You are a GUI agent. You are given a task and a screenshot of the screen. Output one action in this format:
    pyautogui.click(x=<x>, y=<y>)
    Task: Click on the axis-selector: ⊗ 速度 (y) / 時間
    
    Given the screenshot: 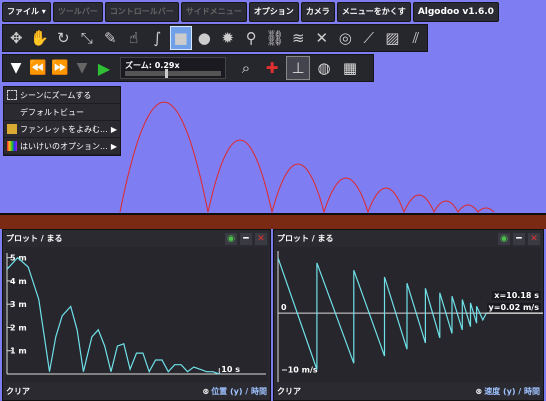 What is the action you would take?
    pyautogui.click(x=507, y=391)
    